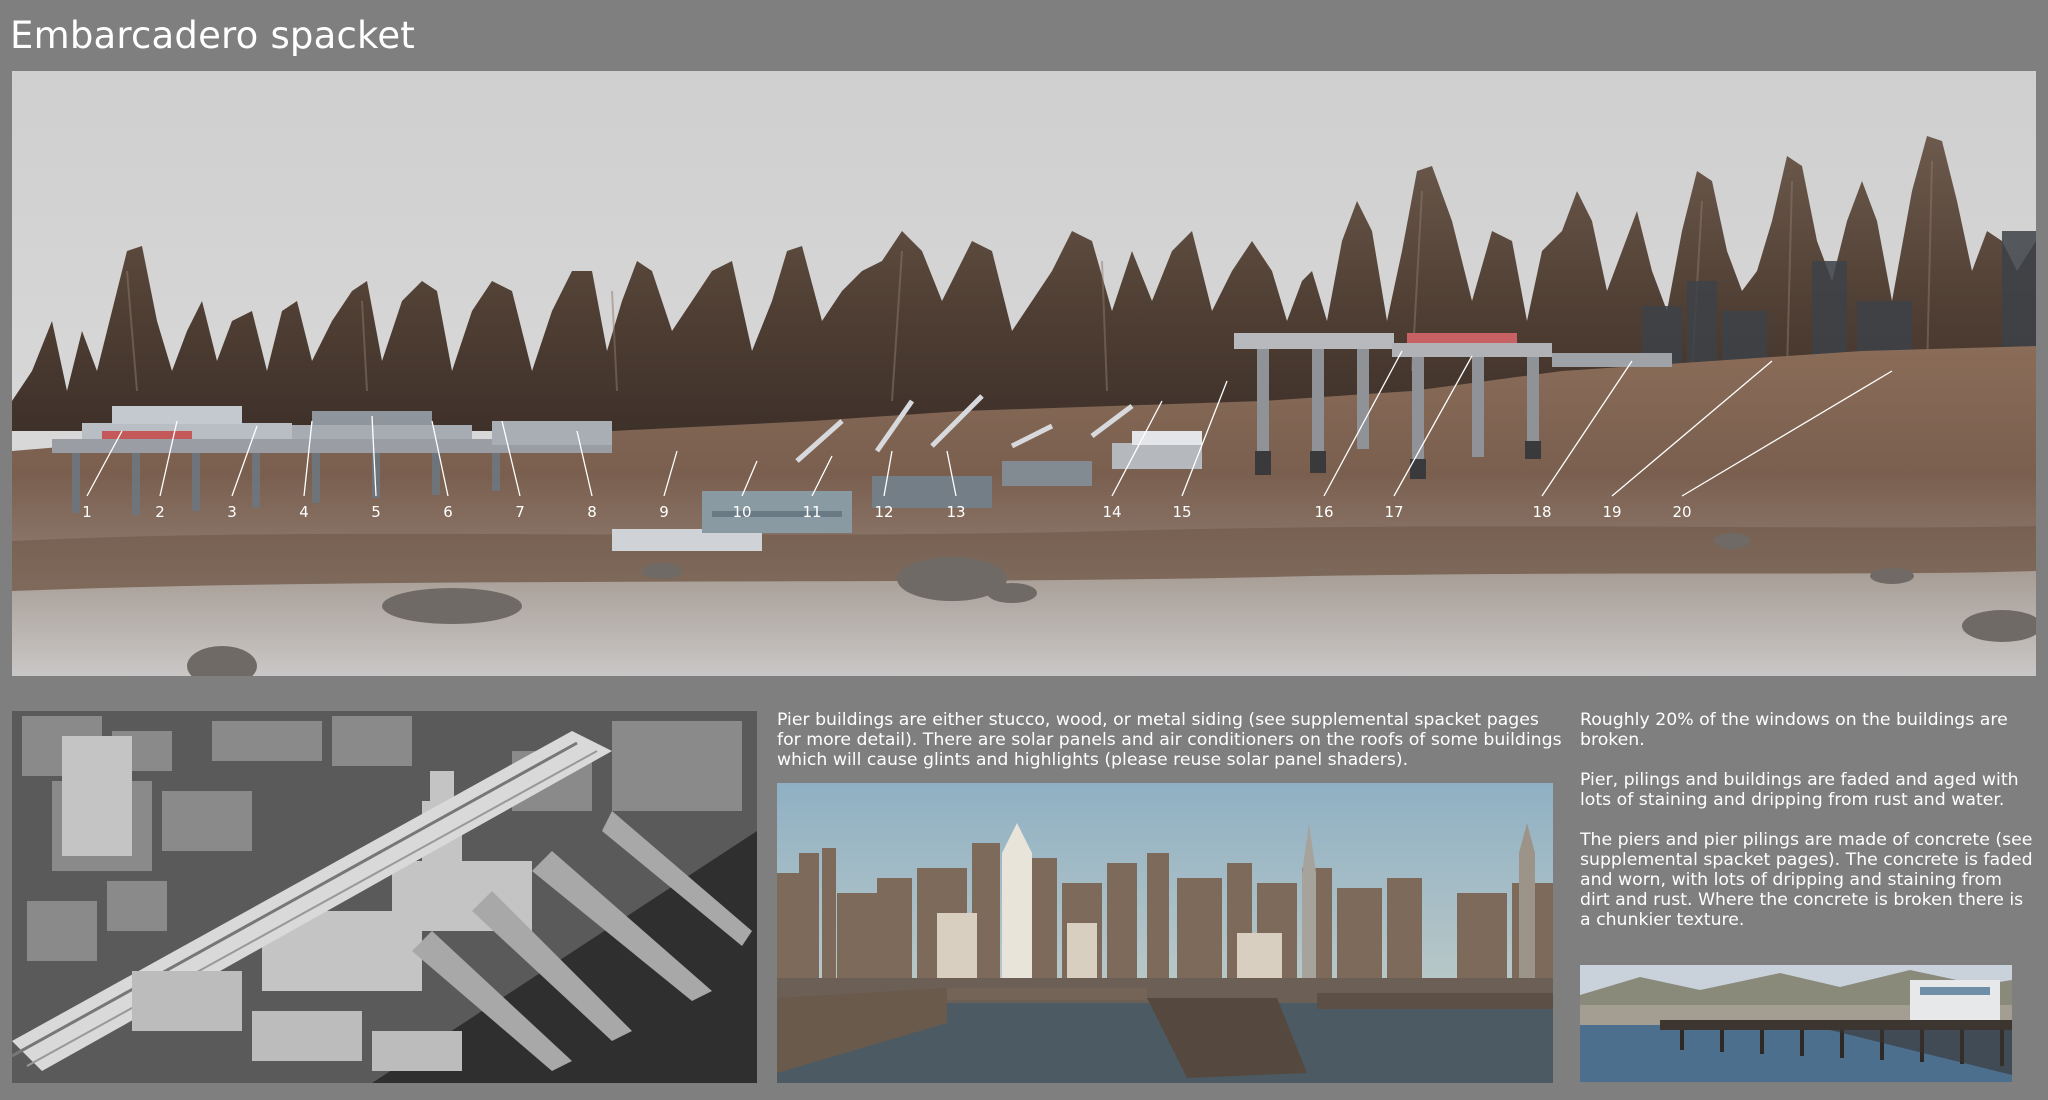 This screenshot has width=2048, height=1100. What do you see at coordinates (1681, 512) in the screenshot?
I see `callout-number: 20` at bounding box center [1681, 512].